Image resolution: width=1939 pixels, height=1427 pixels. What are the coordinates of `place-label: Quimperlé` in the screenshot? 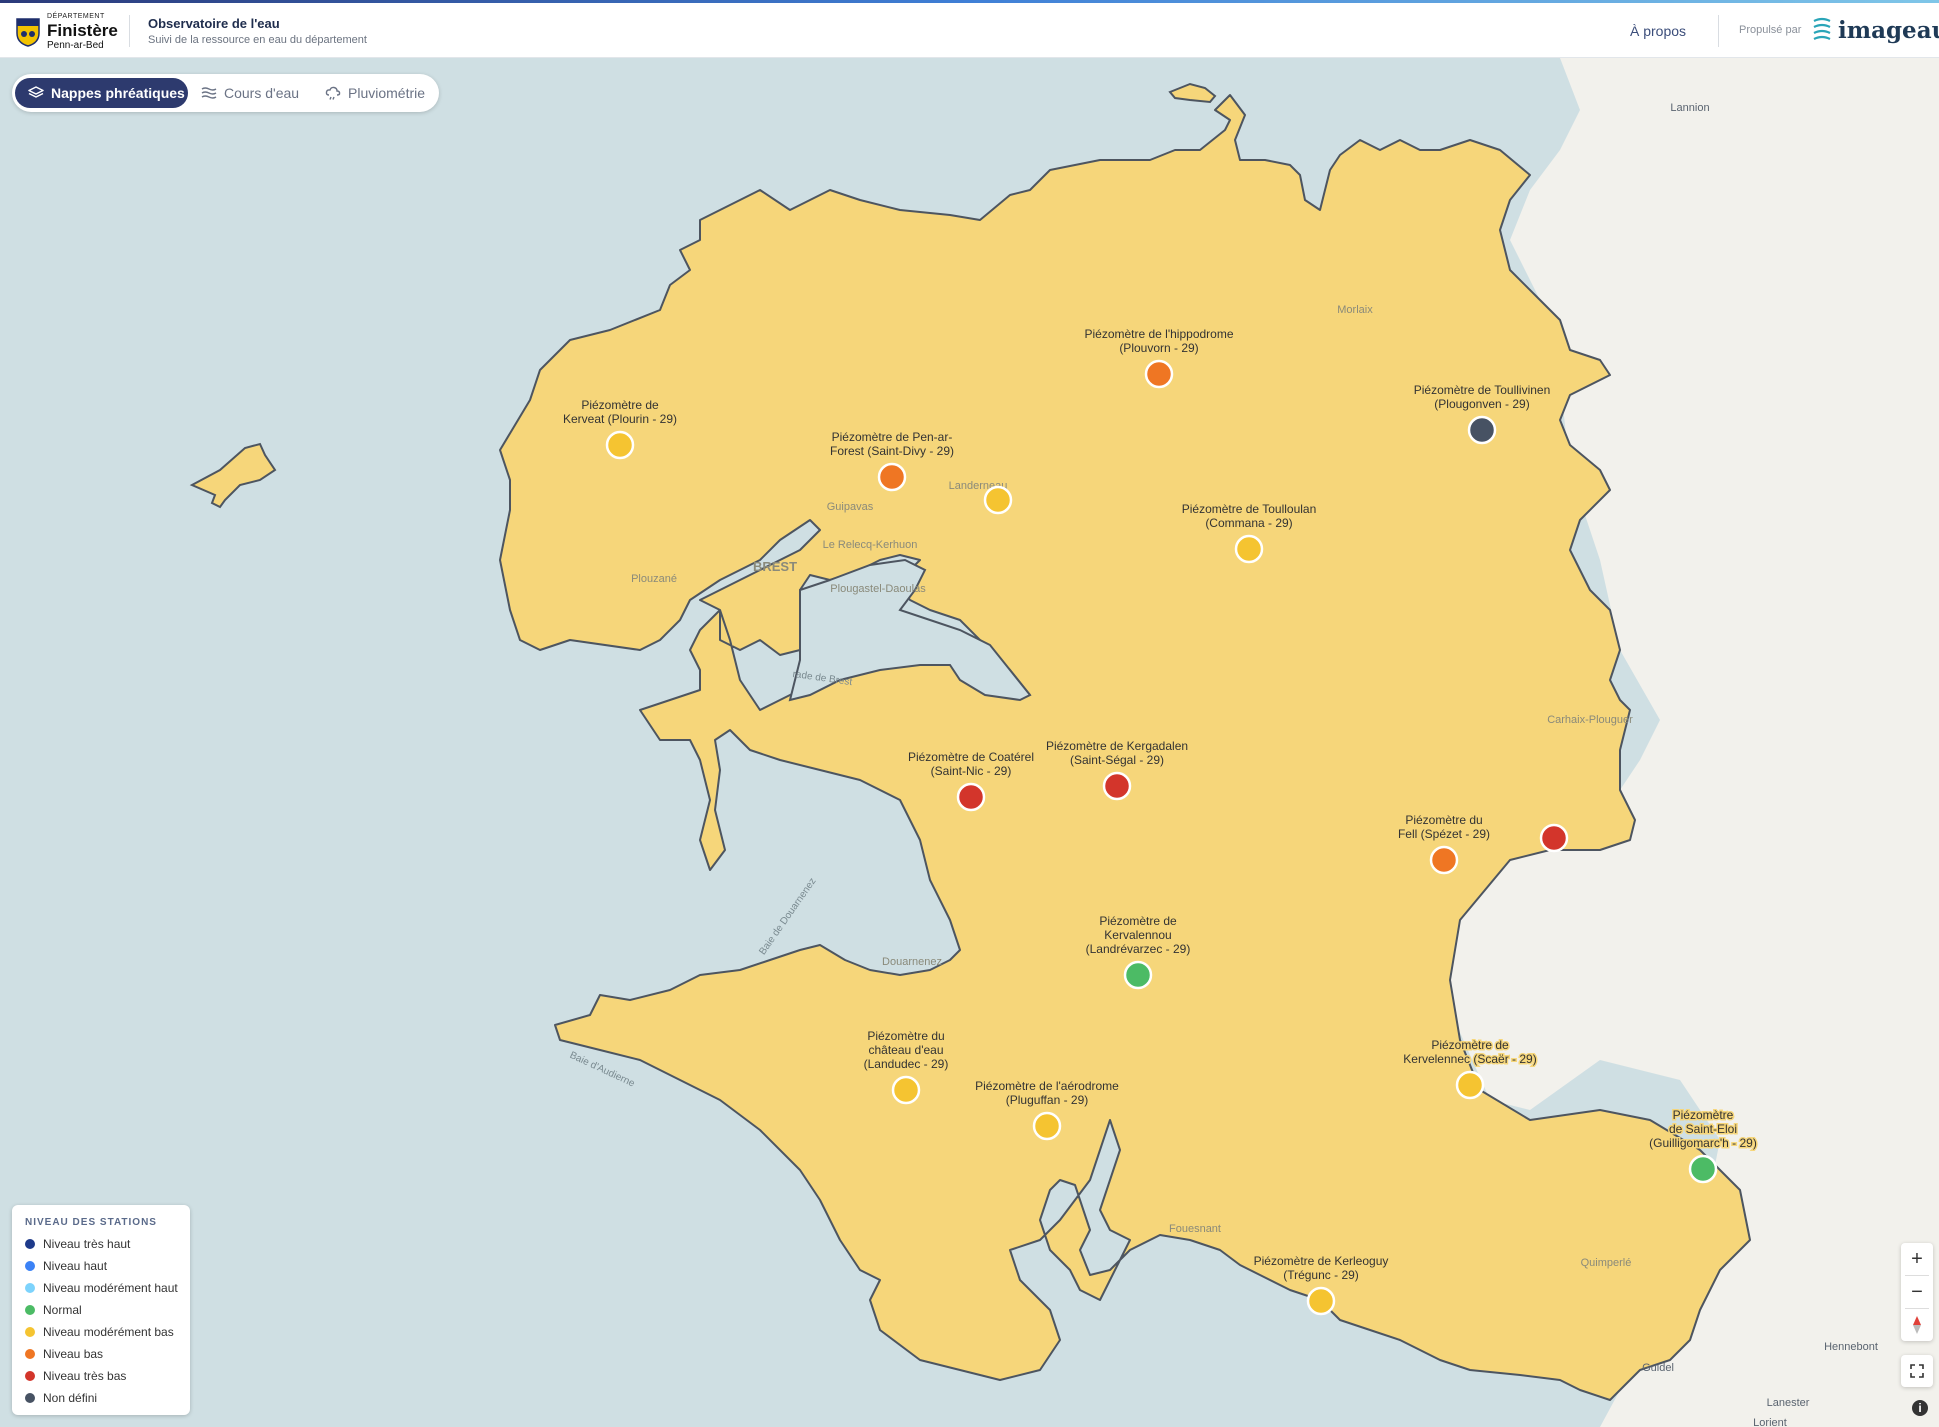 It's located at (1606, 1263).